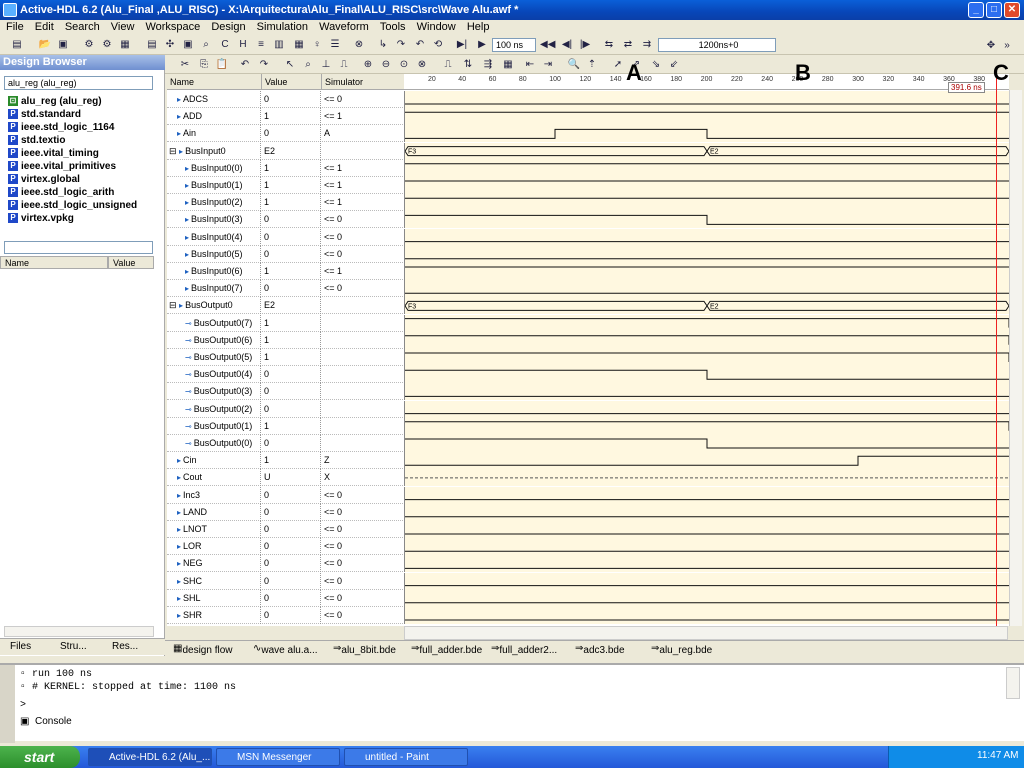 The width and height of the screenshot is (1024, 768). Describe the element at coordinates (188, 44) in the screenshot. I see `console-icon: ▣` at that location.